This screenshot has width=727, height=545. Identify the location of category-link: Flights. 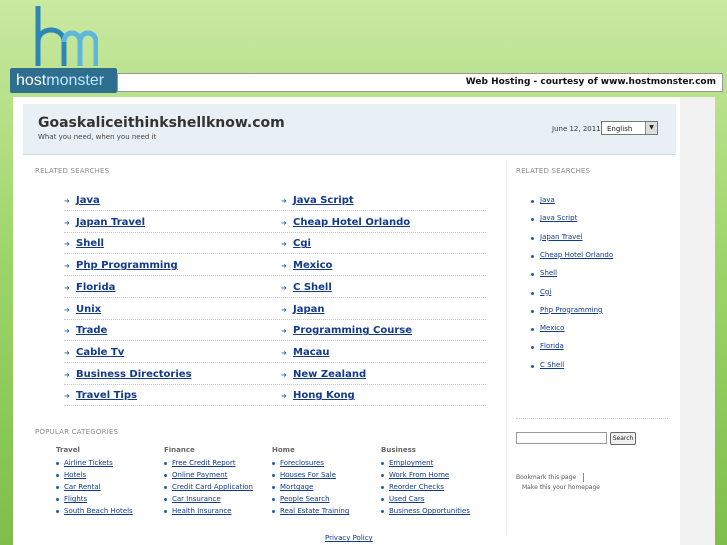
(75, 499).